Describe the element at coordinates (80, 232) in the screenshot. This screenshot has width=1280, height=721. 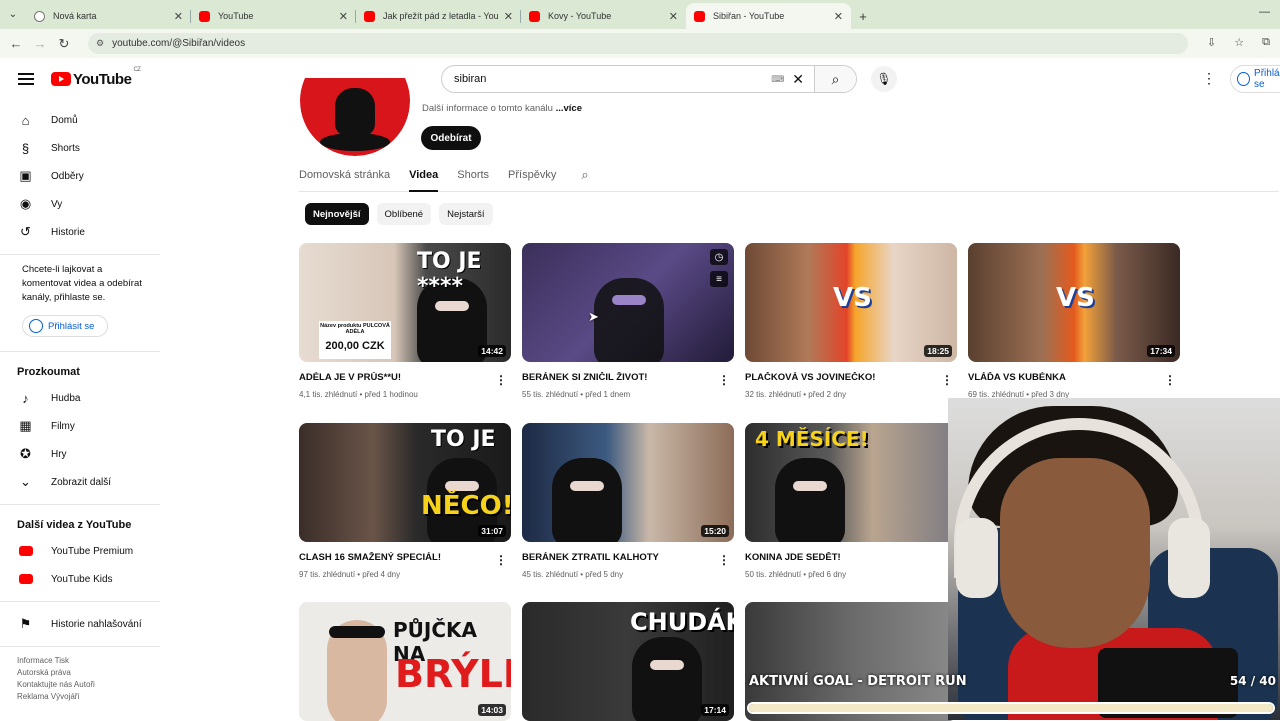
I see `sidebar-item-history: ↺ Historie` at that location.